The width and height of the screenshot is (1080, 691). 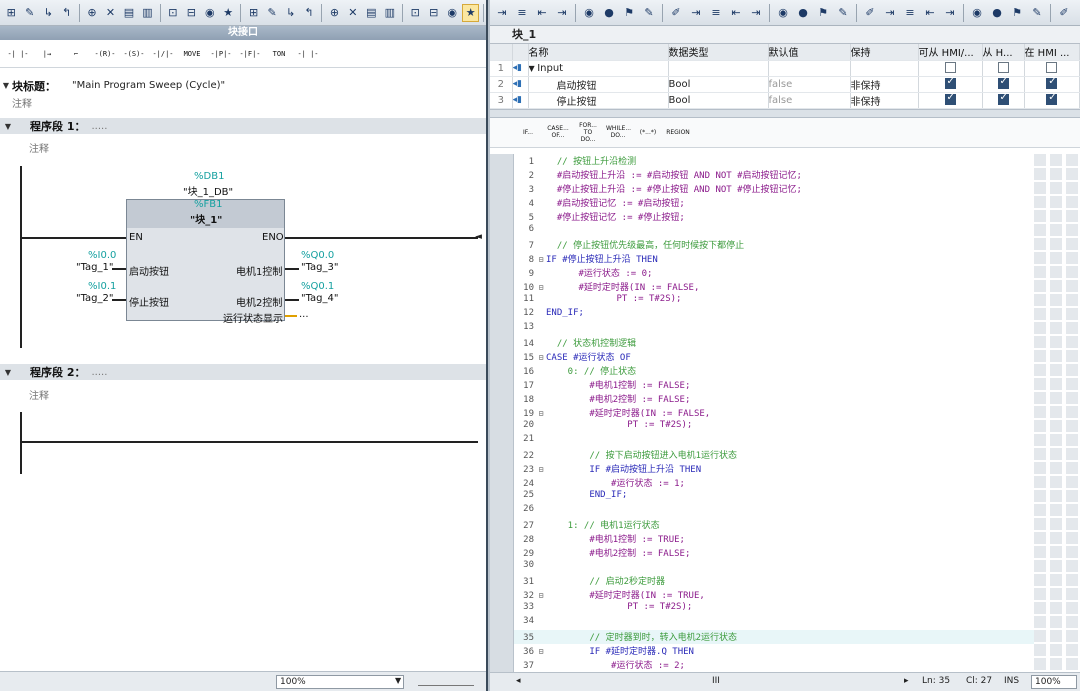 I want to click on interface-row: 3 ◂▮ 停止按钮 Bool false 非保持, so click(x=785, y=100).